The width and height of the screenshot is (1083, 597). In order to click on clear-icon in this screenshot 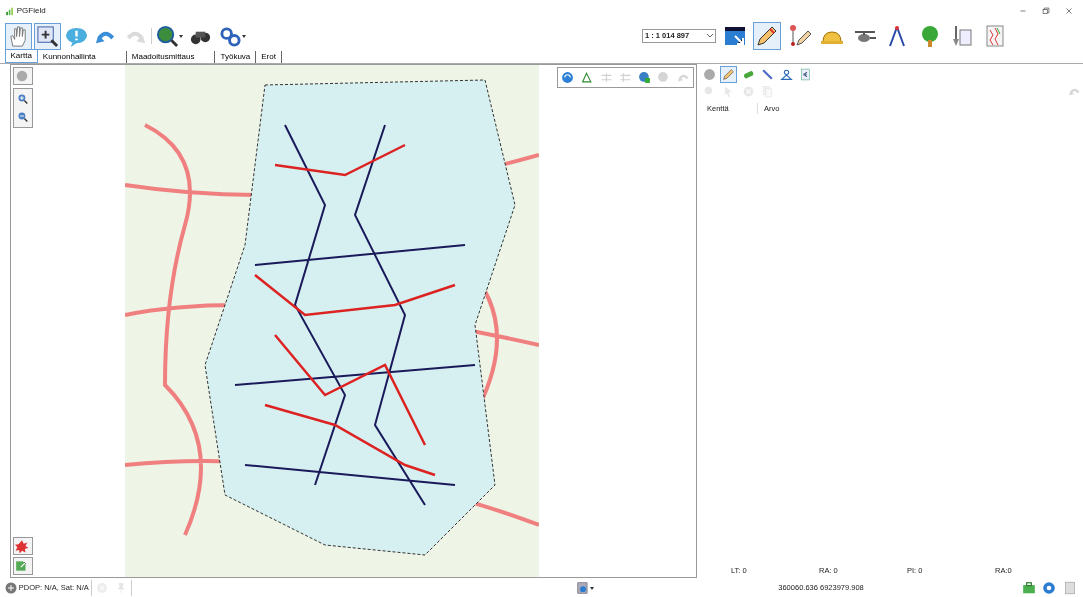, I will do `click(748, 92)`.